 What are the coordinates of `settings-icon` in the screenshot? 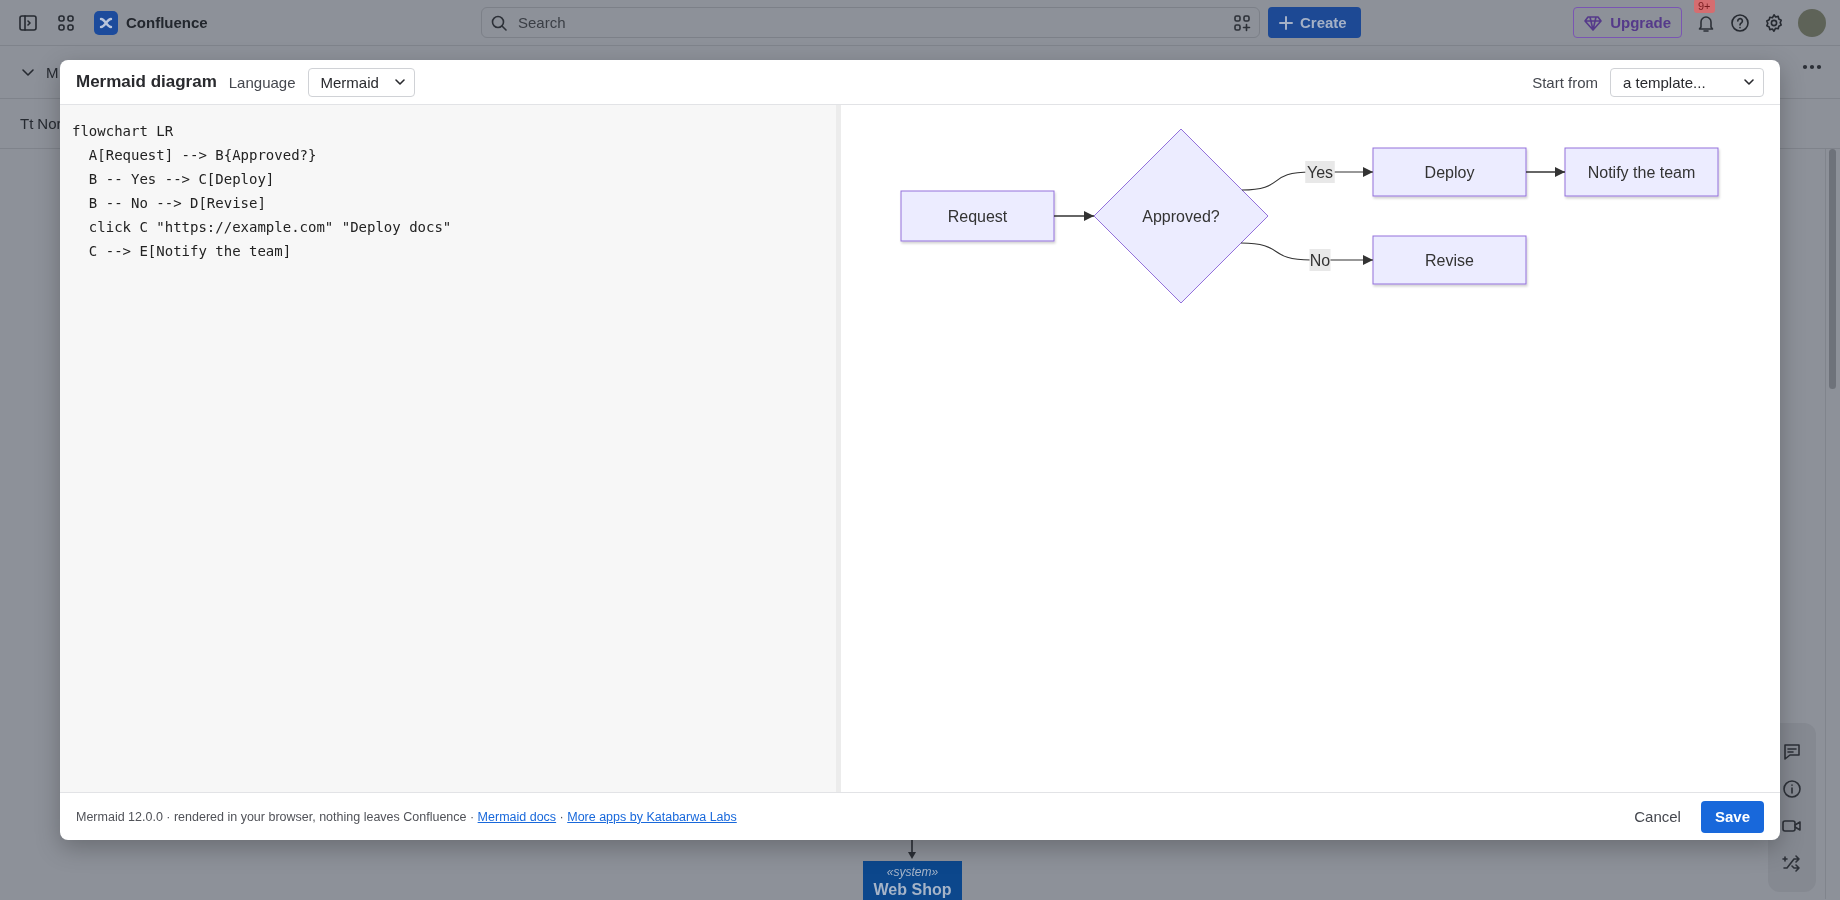 It's located at (1774, 22).